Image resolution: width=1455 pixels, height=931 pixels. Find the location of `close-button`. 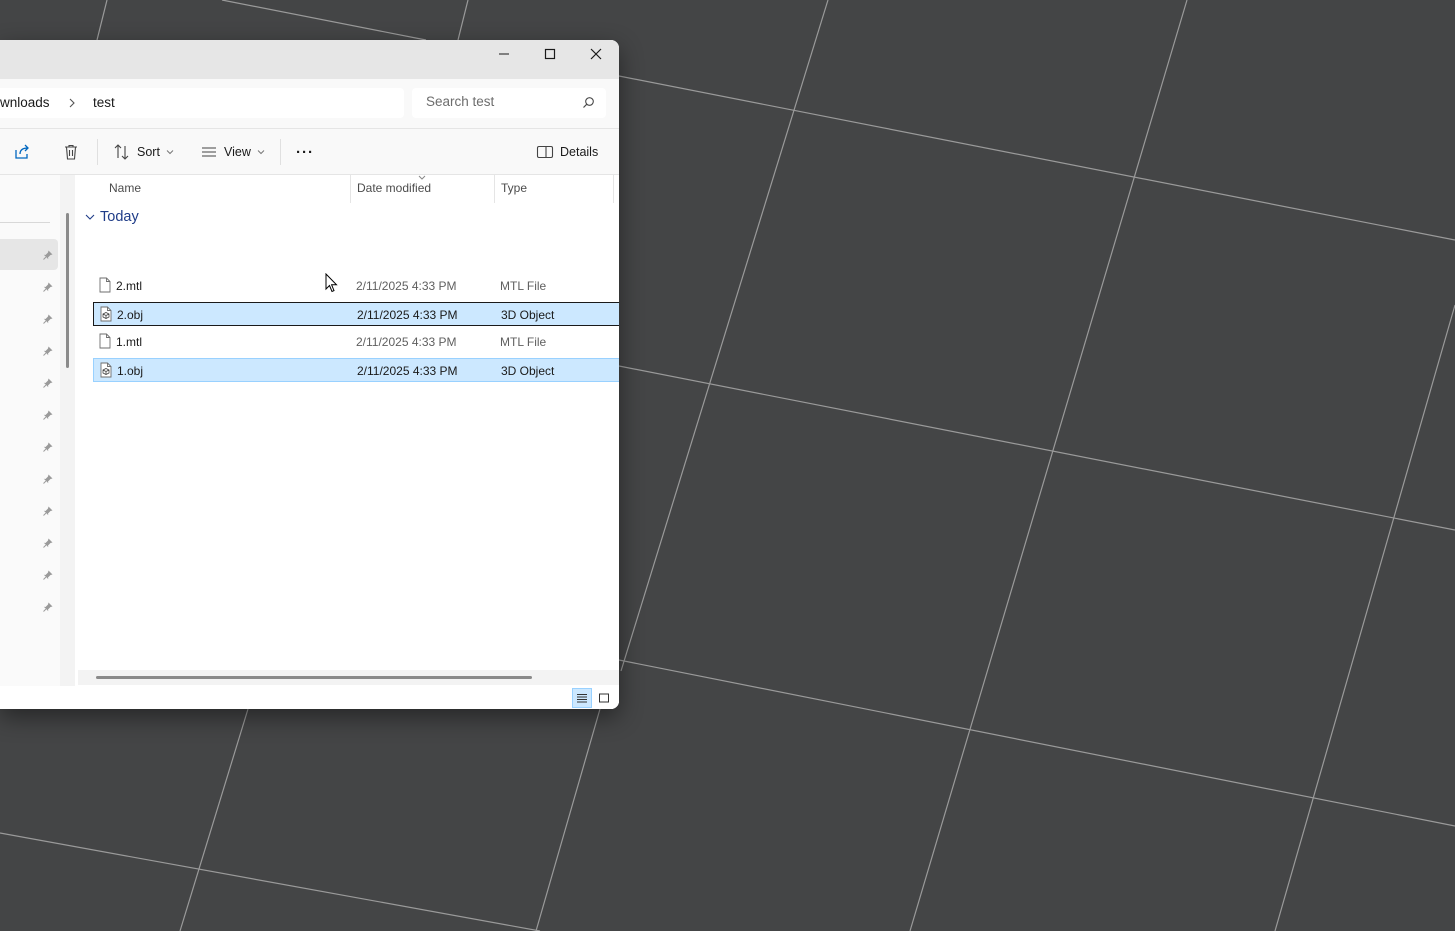

close-button is located at coordinates (596, 54).